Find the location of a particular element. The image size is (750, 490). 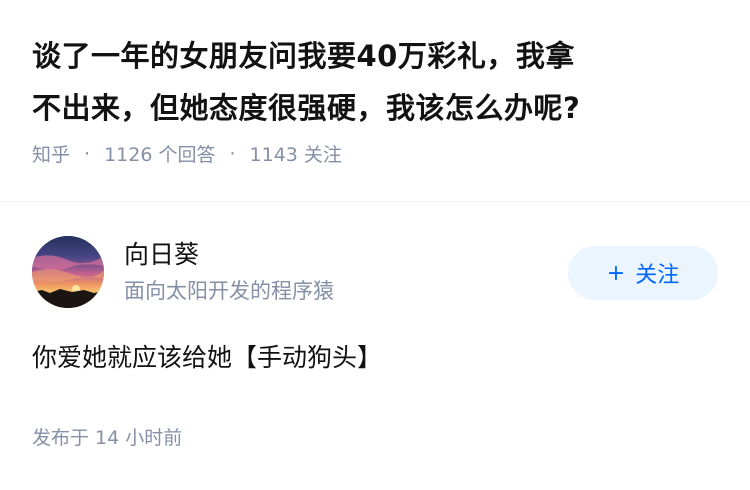

follow-button: + 关注 is located at coordinates (643, 273).